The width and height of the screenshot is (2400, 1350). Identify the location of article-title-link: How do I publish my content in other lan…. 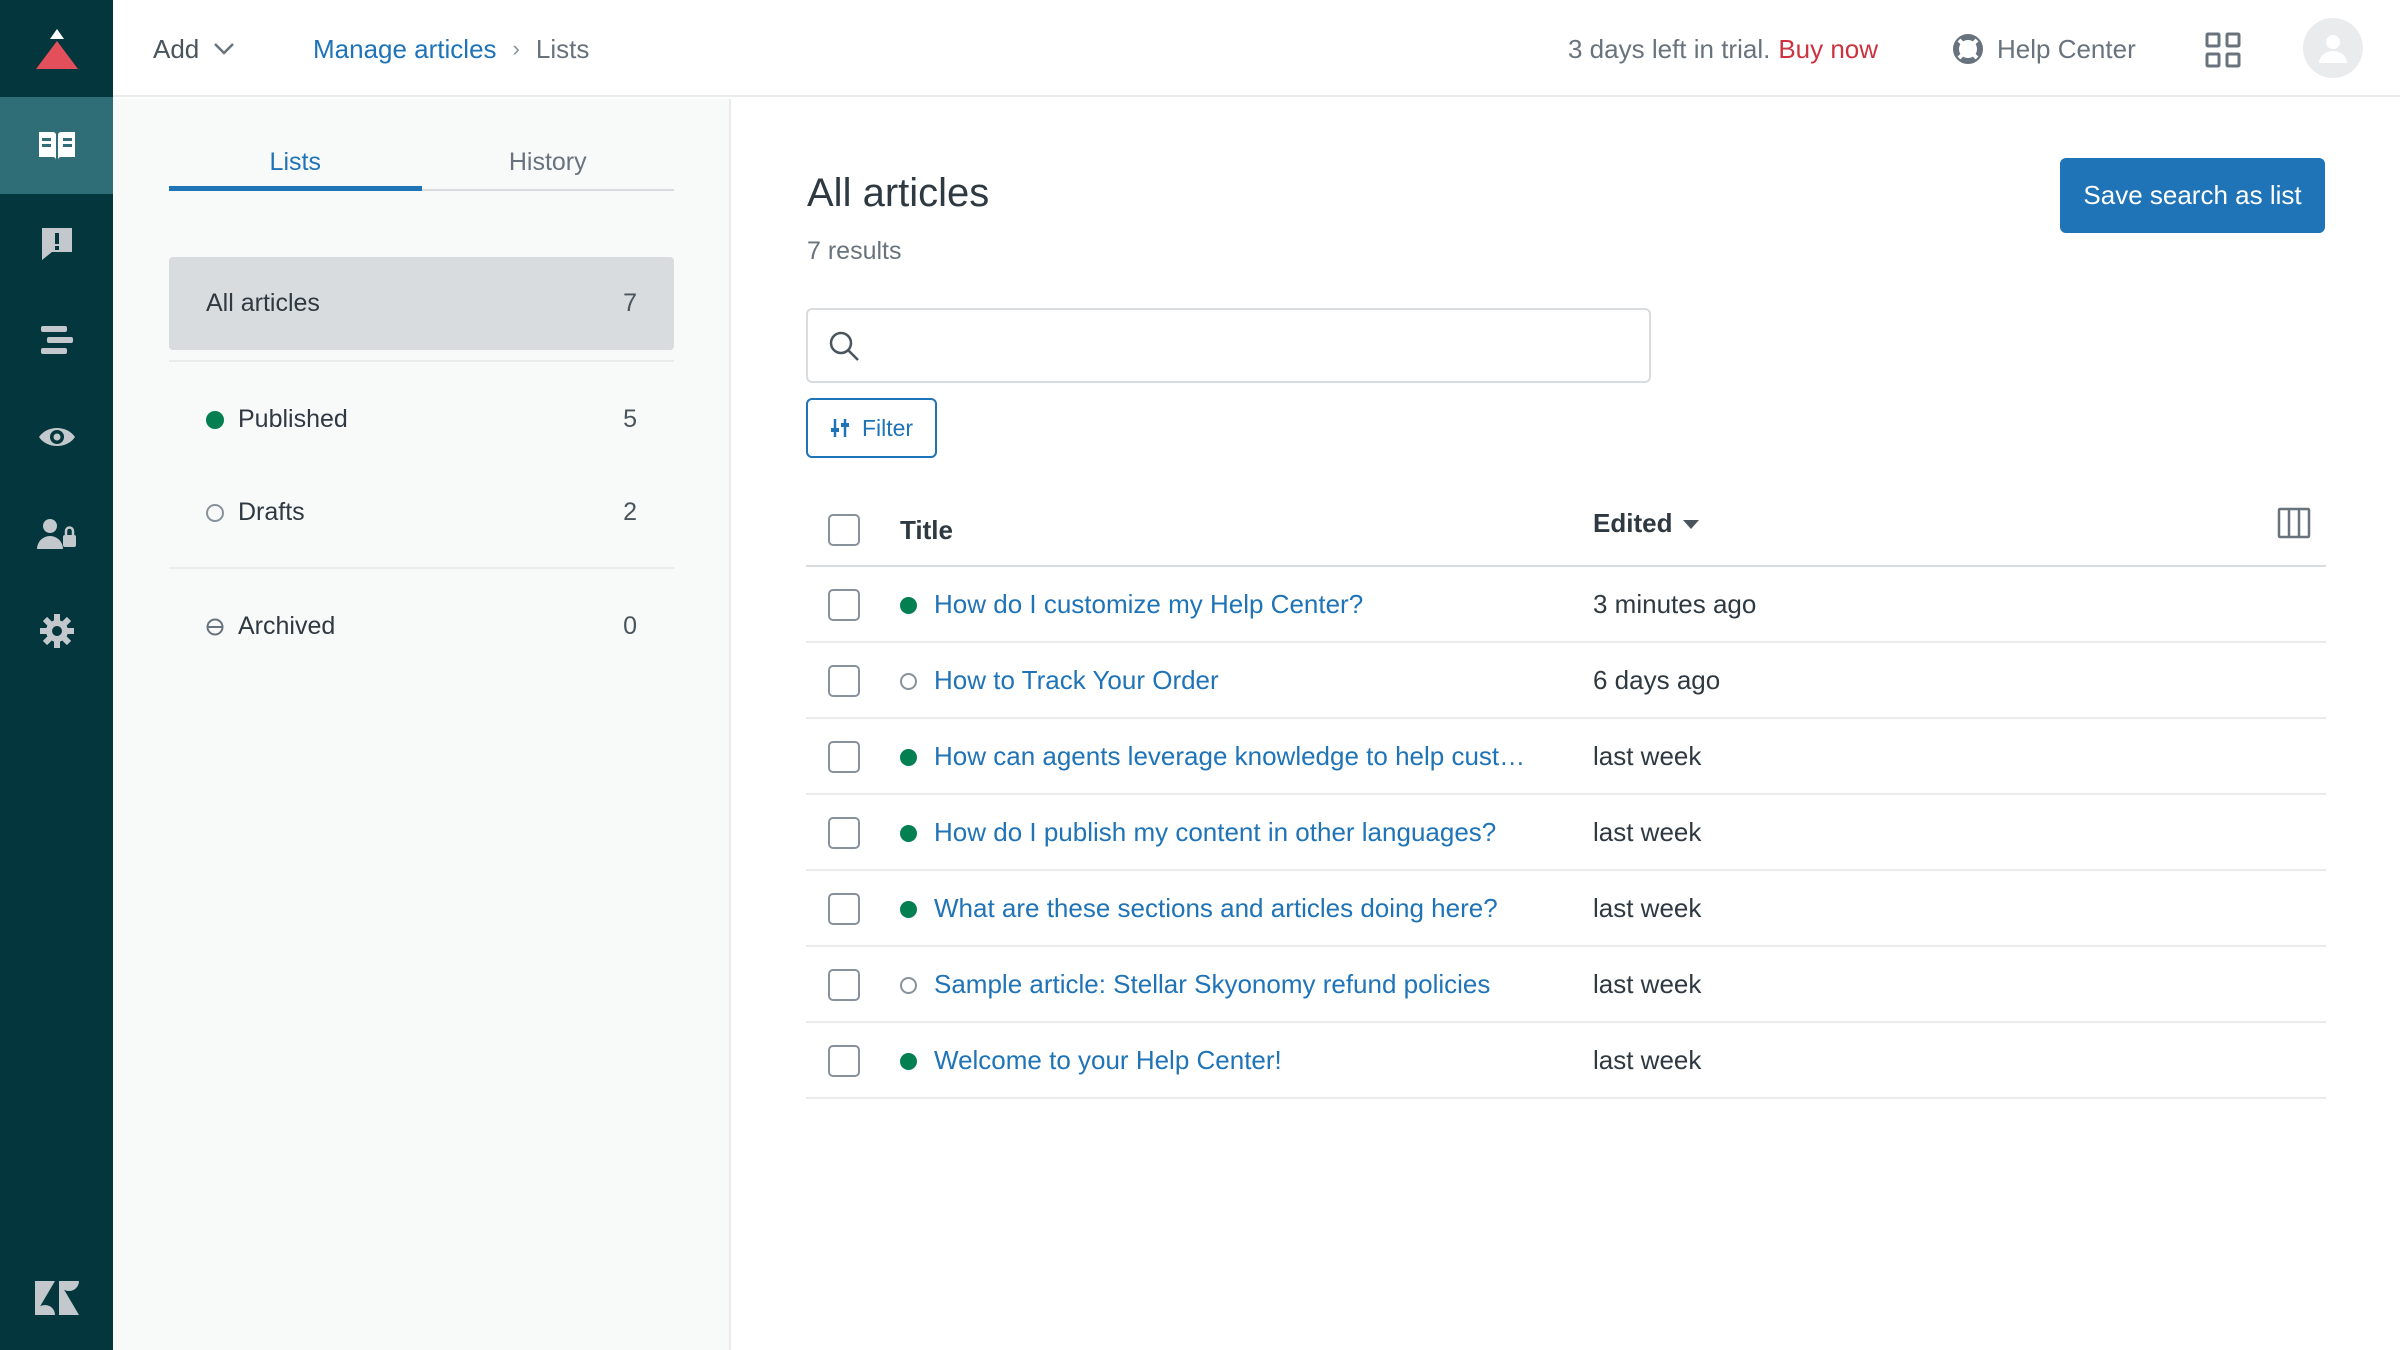
(1215, 832).